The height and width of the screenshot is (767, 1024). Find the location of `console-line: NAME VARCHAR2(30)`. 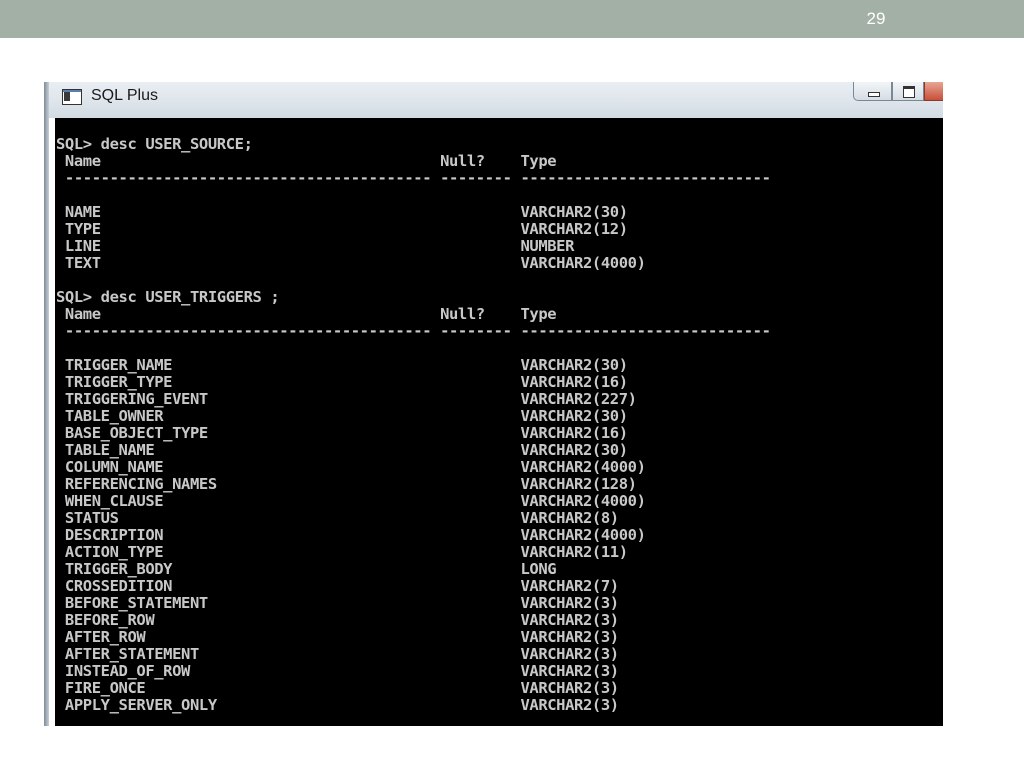

console-line: NAME VARCHAR2(30) is located at coordinates (342, 212).